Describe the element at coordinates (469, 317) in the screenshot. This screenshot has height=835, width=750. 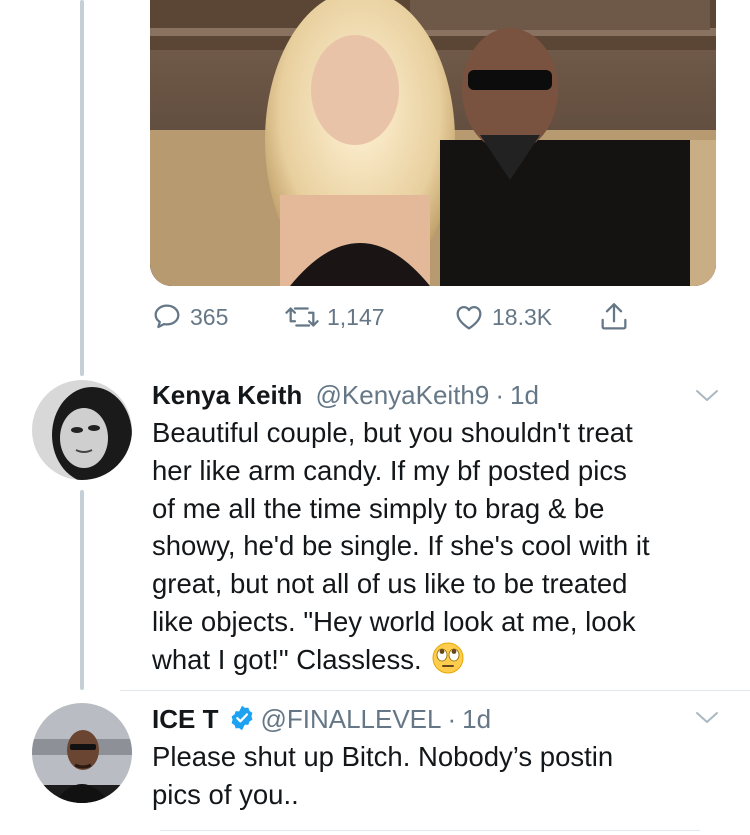
I see `heart-icon` at that location.